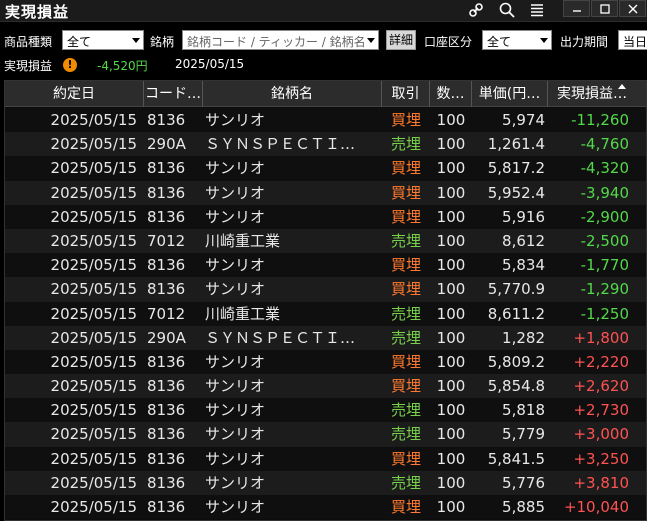 This screenshot has height=521, width=647. What do you see at coordinates (622, 86) in the screenshot?
I see `sort-ascending-icon` at bounding box center [622, 86].